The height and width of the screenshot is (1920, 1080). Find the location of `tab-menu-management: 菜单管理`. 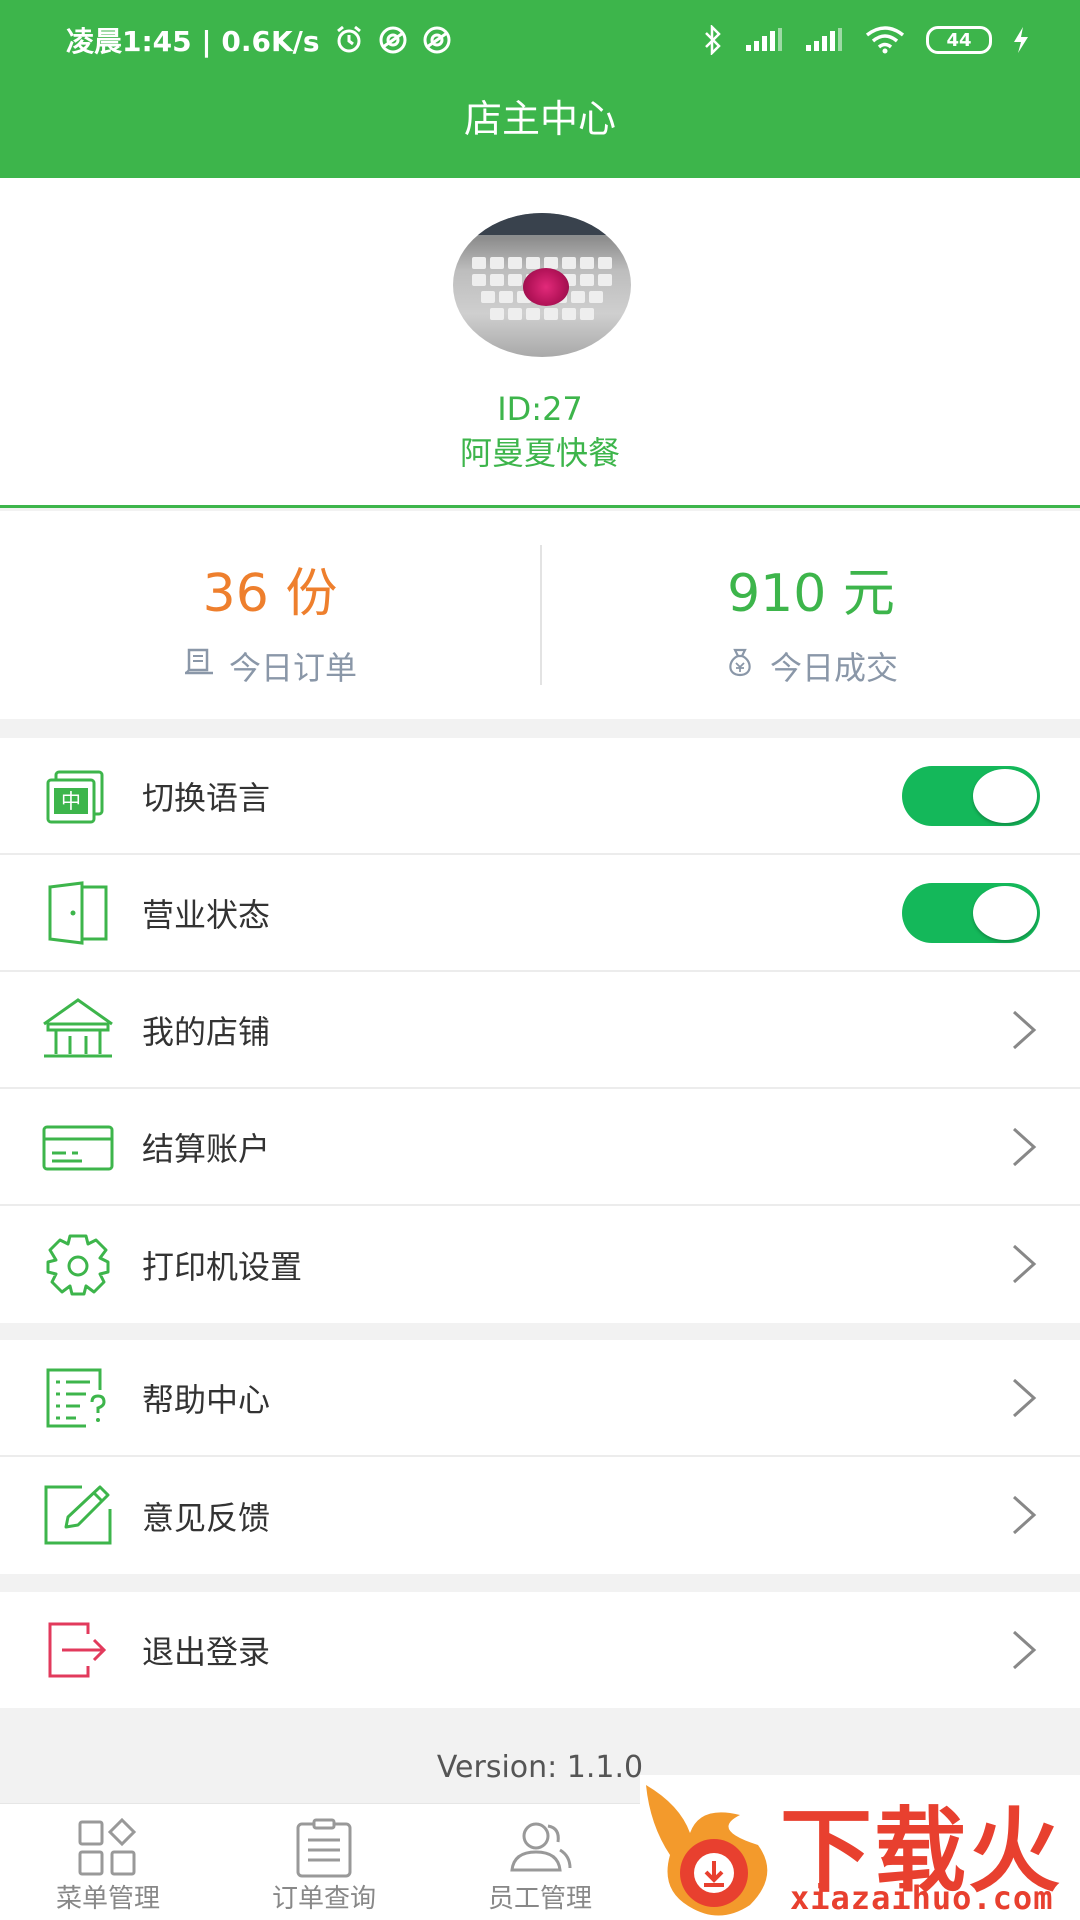

tab-menu-management: 菜单管理 is located at coordinates (108, 1862).